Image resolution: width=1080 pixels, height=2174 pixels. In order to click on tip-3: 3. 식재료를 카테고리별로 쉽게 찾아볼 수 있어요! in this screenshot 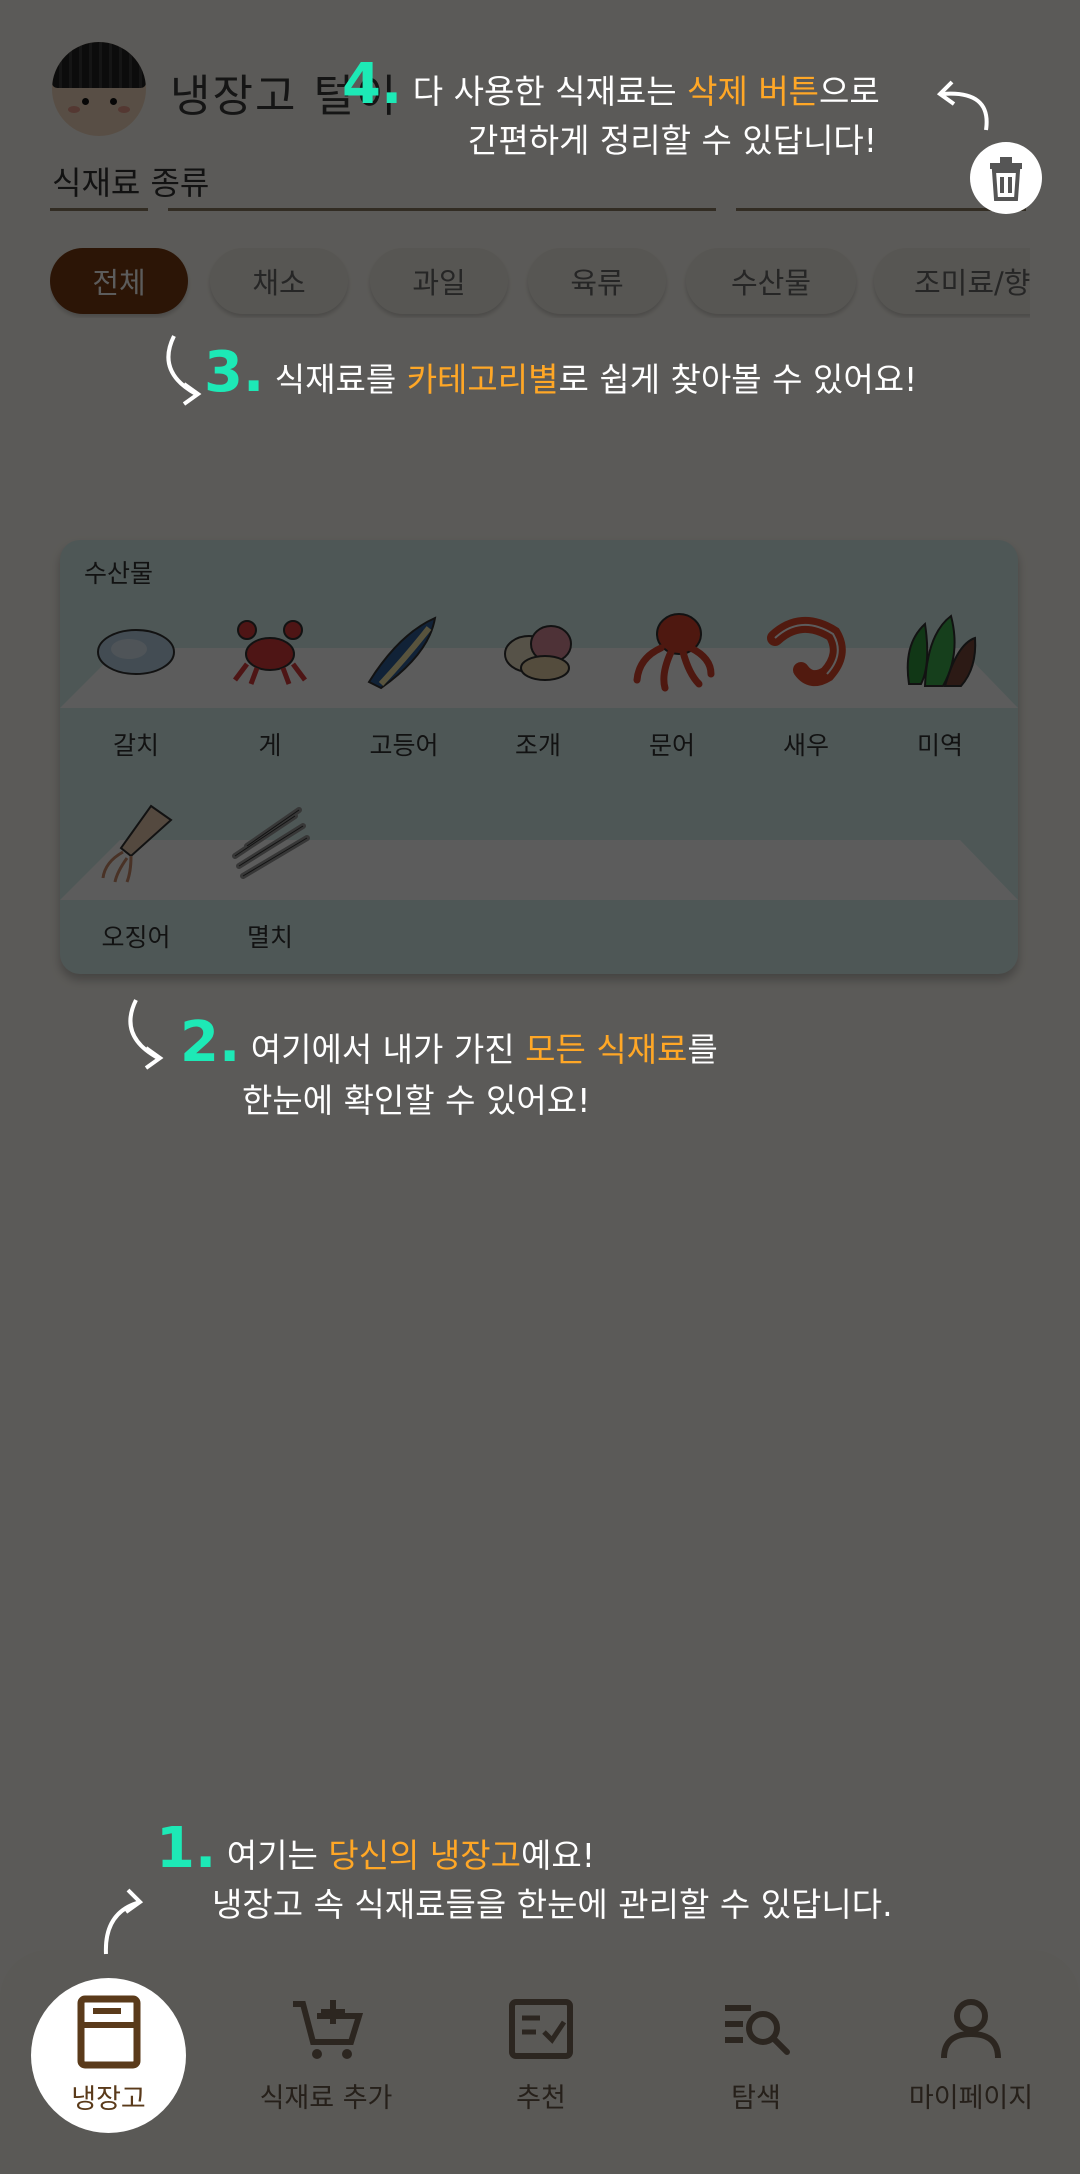, I will do `click(561, 374)`.